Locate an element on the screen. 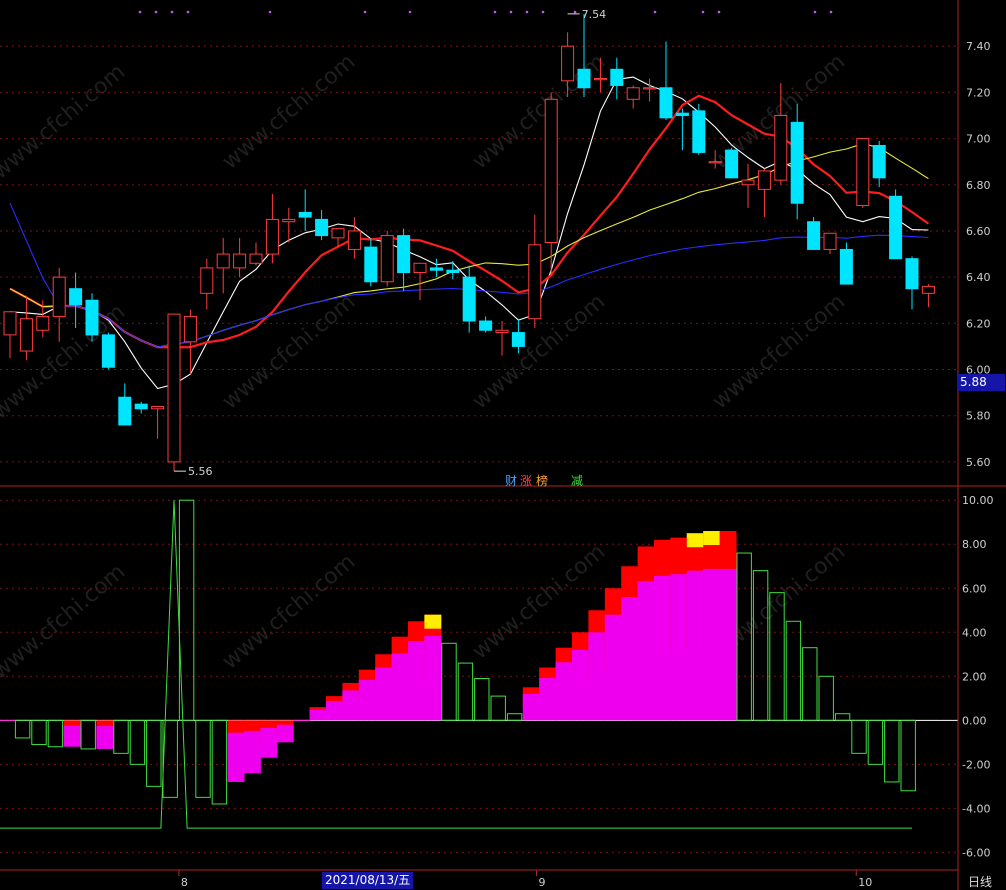  price-tick-label: 5.60 is located at coordinates (978, 462).